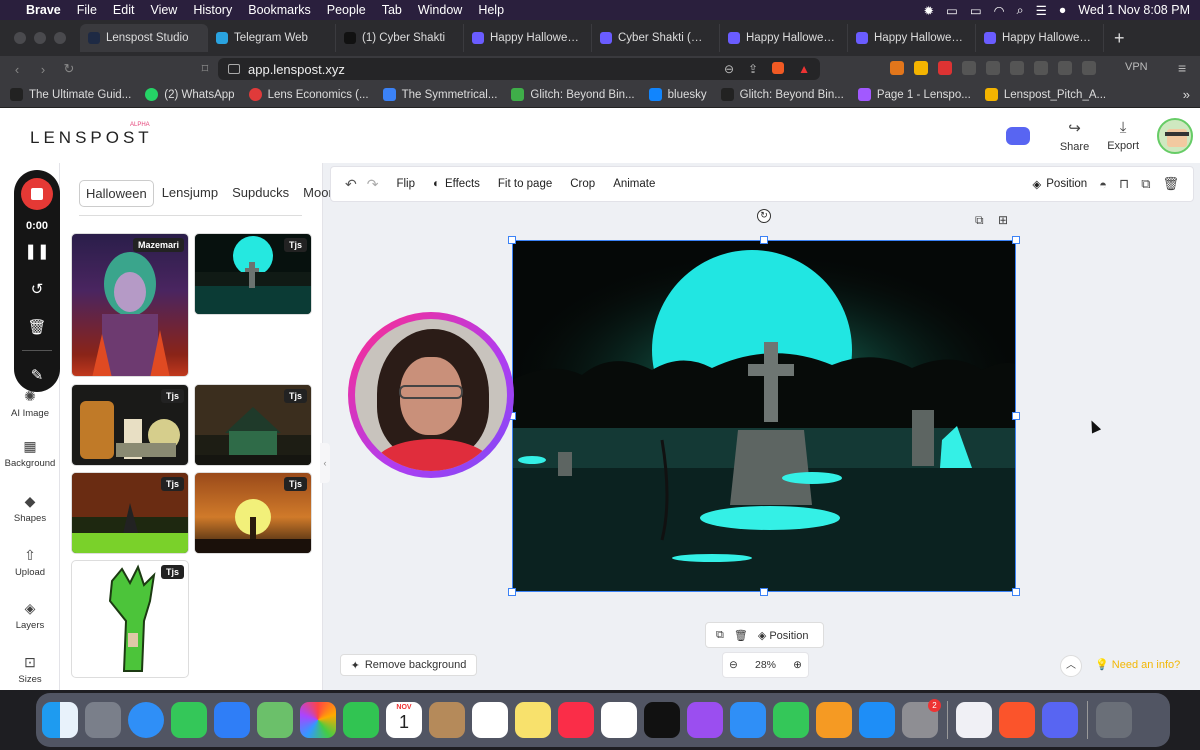  I want to click on menu-window: Window, so click(440, 10).